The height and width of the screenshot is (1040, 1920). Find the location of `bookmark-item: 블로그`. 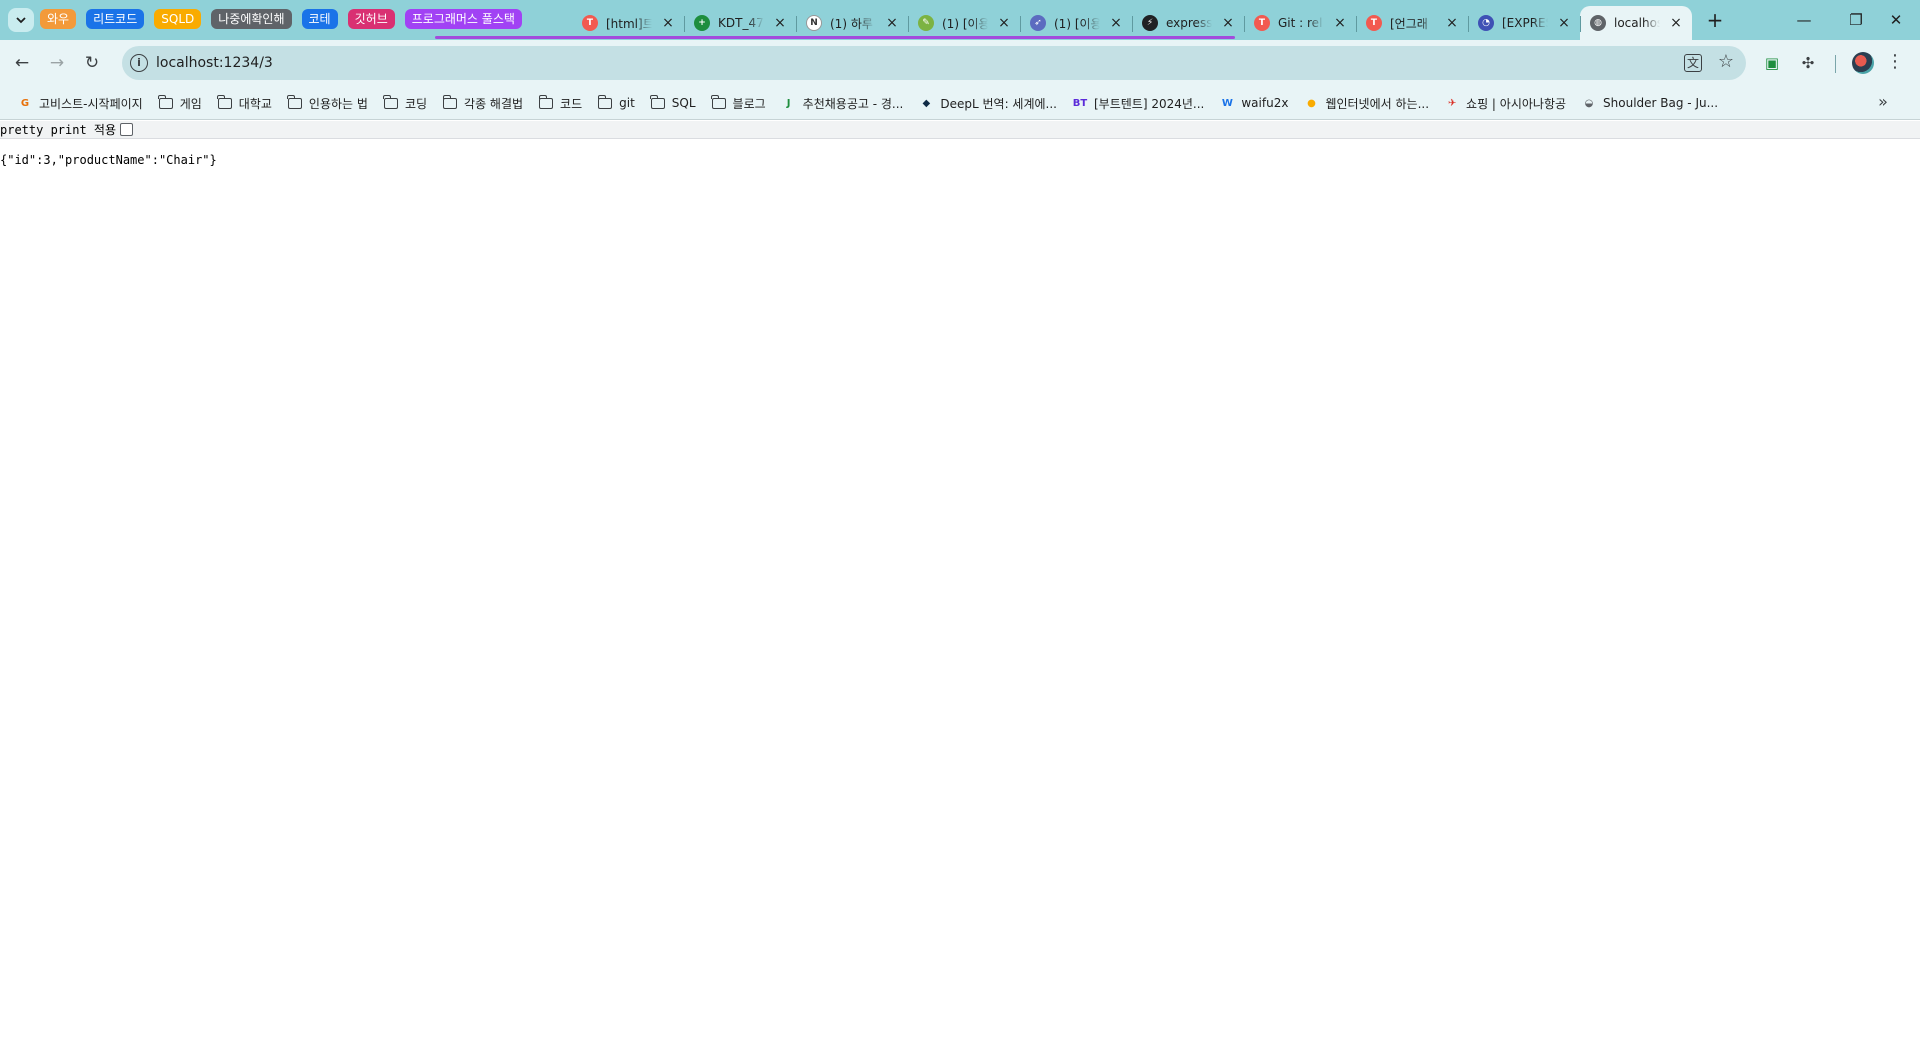

bookmark-item: 블로그 is located at coordinates (739, 103).